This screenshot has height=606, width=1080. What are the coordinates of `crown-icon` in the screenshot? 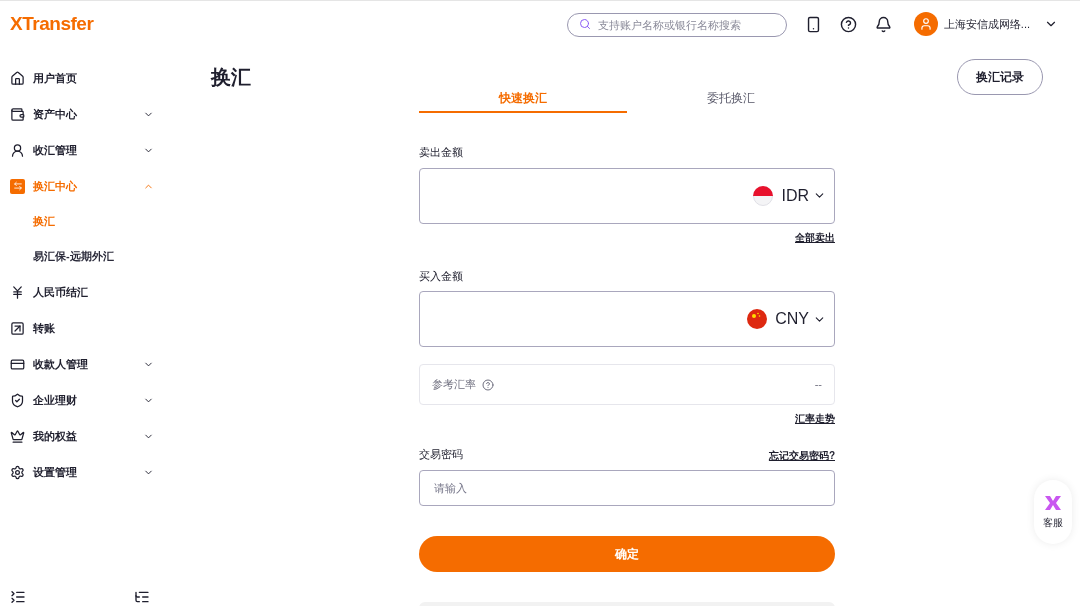 It's located at (17, 436).